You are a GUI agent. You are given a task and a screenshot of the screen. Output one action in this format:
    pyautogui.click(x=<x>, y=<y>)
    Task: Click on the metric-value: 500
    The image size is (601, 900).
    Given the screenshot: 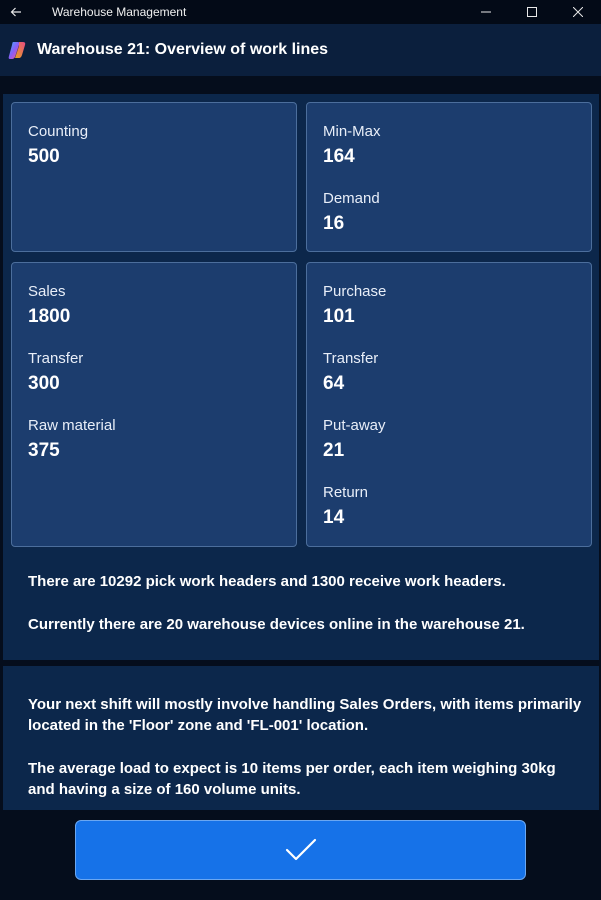 What is the action you would take?
    pyautogui.click(x=44, y=156)
    